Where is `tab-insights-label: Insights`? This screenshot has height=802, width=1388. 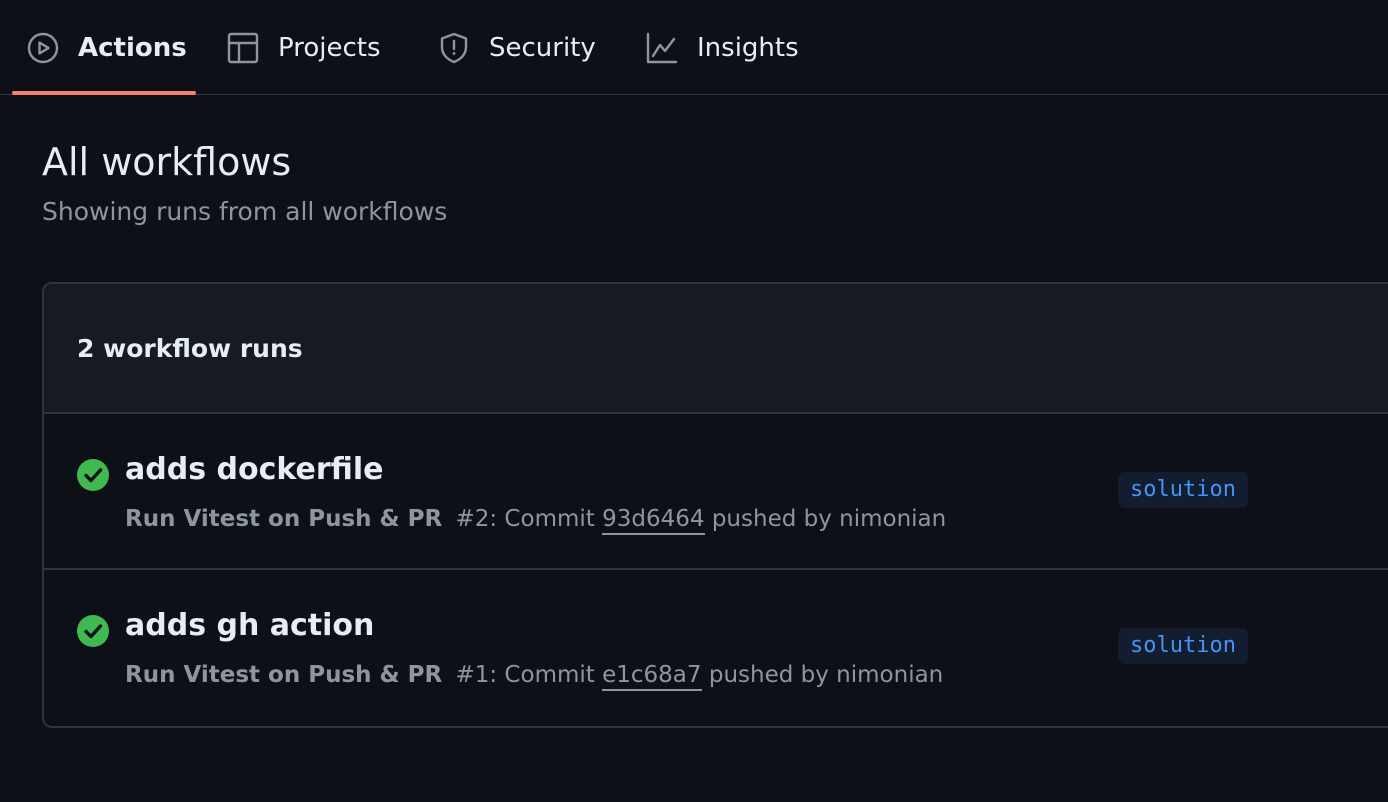 tab-insights-label: Insights is located at coordinates (748, 47).